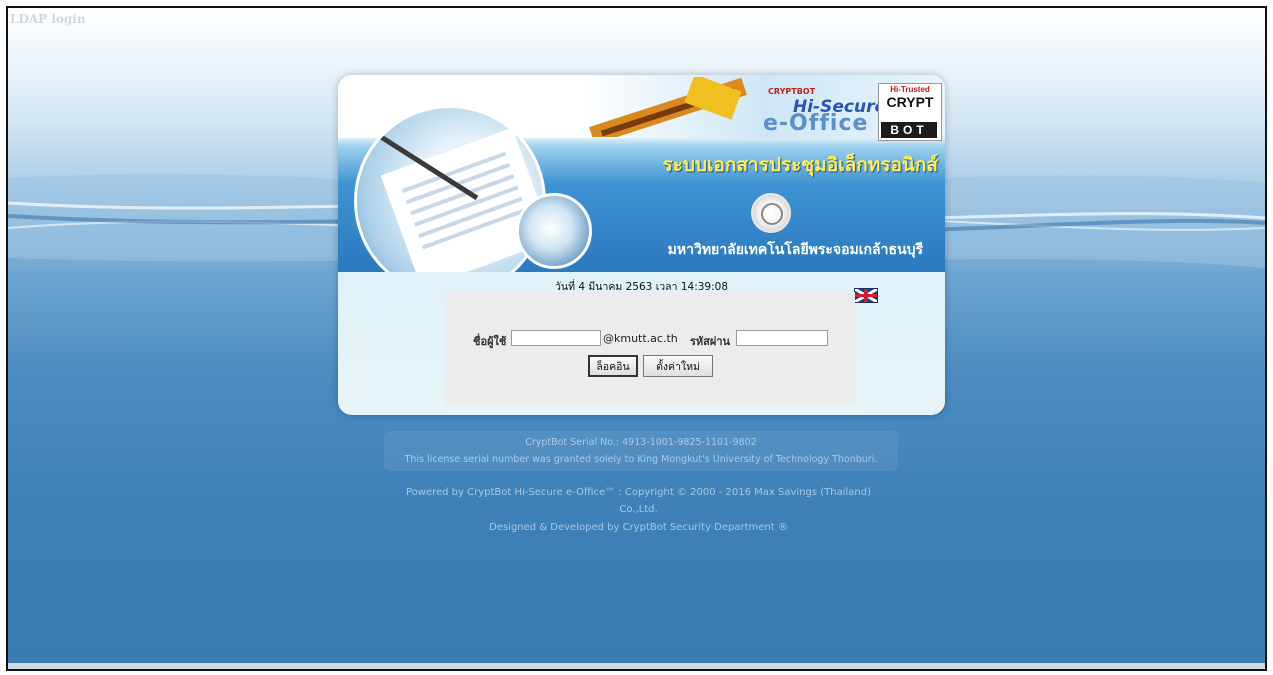 The height and width of the screenshot is (675, 1273). Describe the element at coordinates (490, 341) in the screenshot. I see `username-label: ชื่อผู้ใช้` at that location.